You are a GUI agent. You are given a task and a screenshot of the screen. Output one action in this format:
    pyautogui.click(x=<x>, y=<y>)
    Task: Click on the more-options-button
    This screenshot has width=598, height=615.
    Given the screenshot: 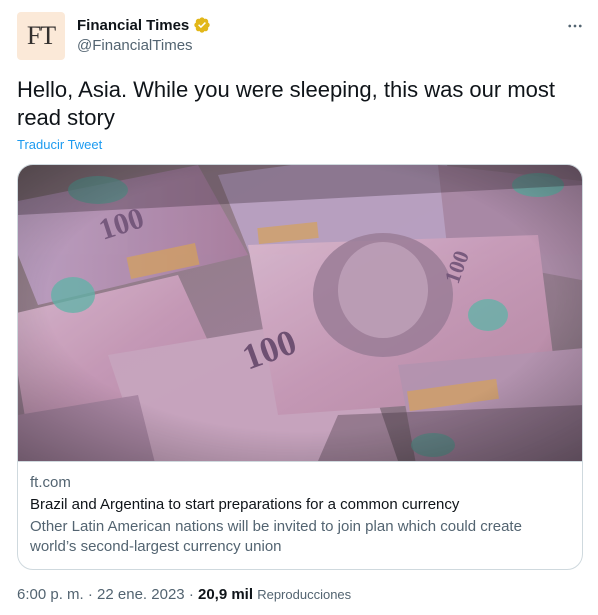 What is the action you would take?
    pyautogui.click(x=575, y=26)
    